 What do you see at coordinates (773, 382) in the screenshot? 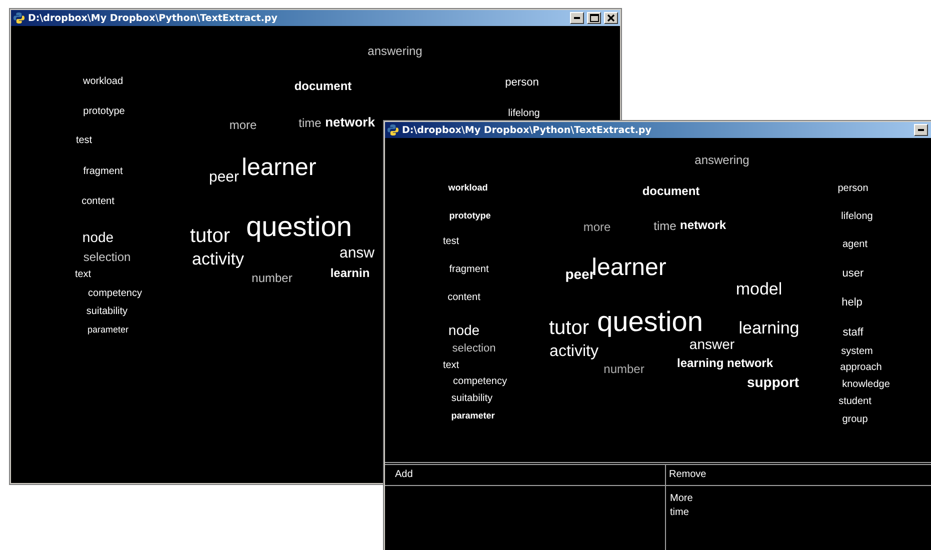
I see `cloud-word: support` at bounding box center [773, 382].